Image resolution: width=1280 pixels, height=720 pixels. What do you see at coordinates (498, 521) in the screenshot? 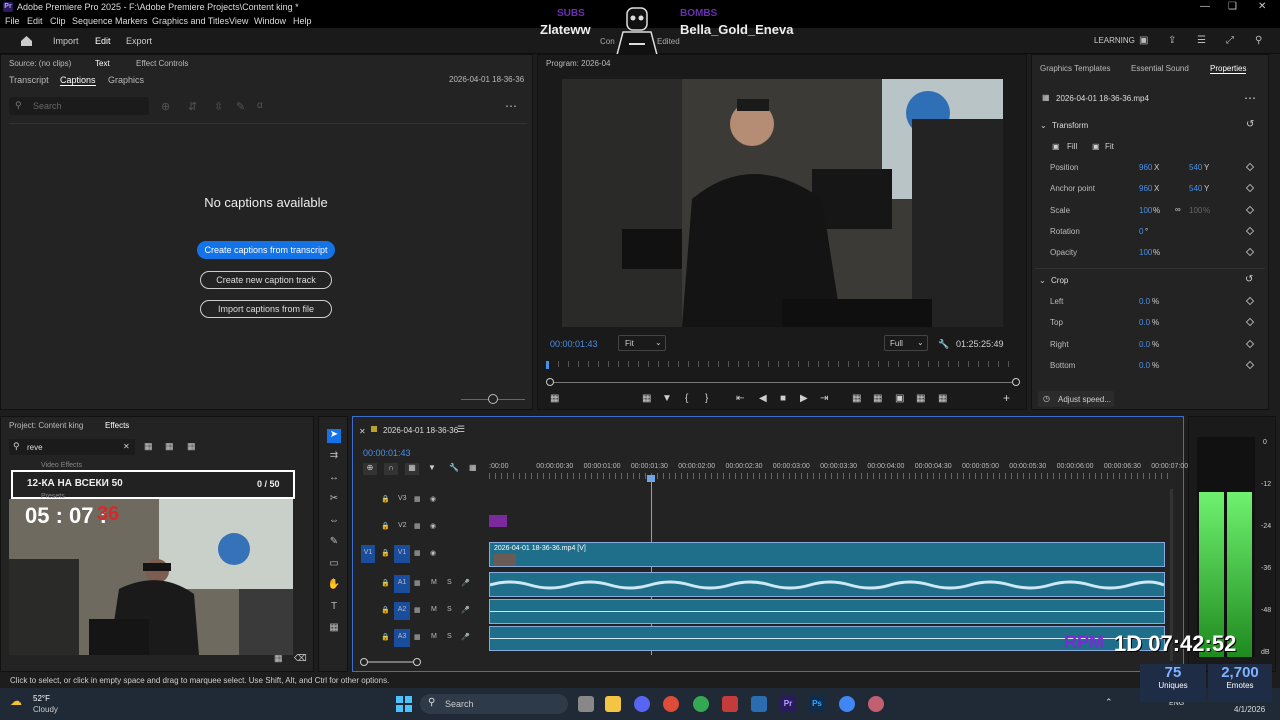
I see `v2-clip` at bounding box center [498, 521].